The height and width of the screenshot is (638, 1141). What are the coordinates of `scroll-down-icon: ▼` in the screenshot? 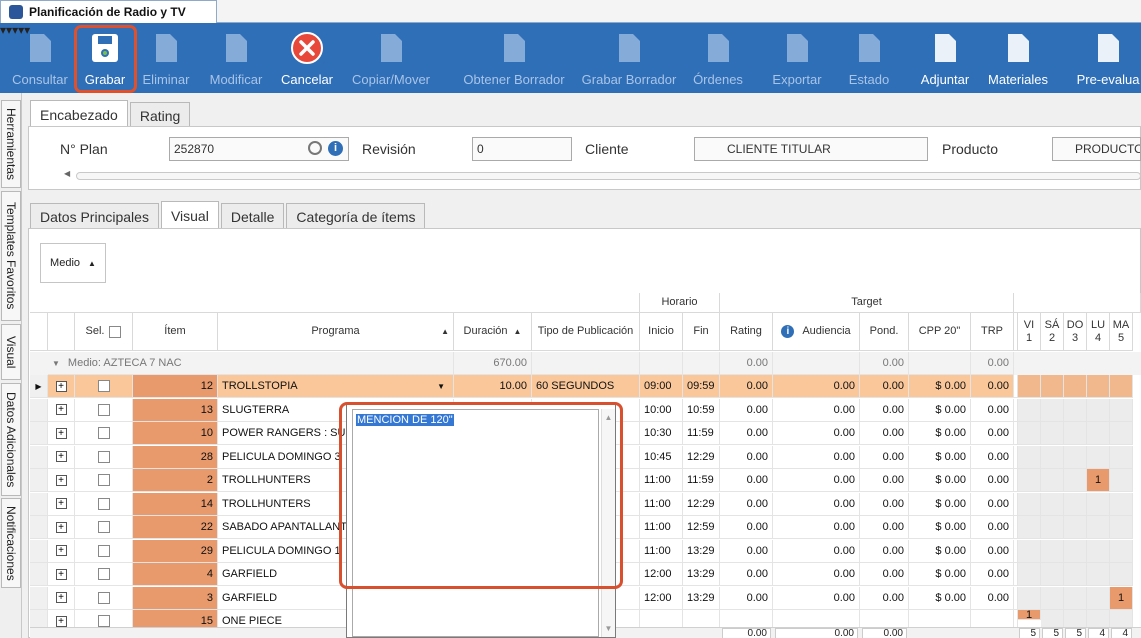 It's located at (608, 628).